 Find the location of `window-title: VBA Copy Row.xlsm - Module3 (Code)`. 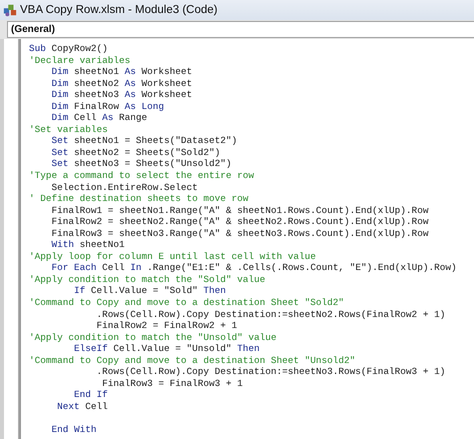

window-title: VBA Copy Row.xlsm - Module3 (Code) is located at coordinates (119, 10).